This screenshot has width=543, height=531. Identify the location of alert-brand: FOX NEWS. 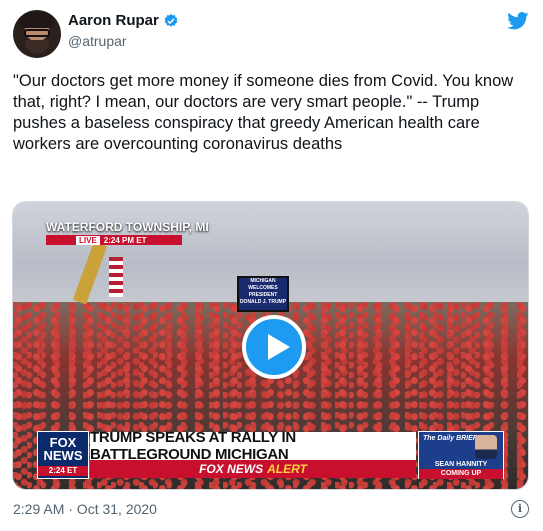
(231, 469).